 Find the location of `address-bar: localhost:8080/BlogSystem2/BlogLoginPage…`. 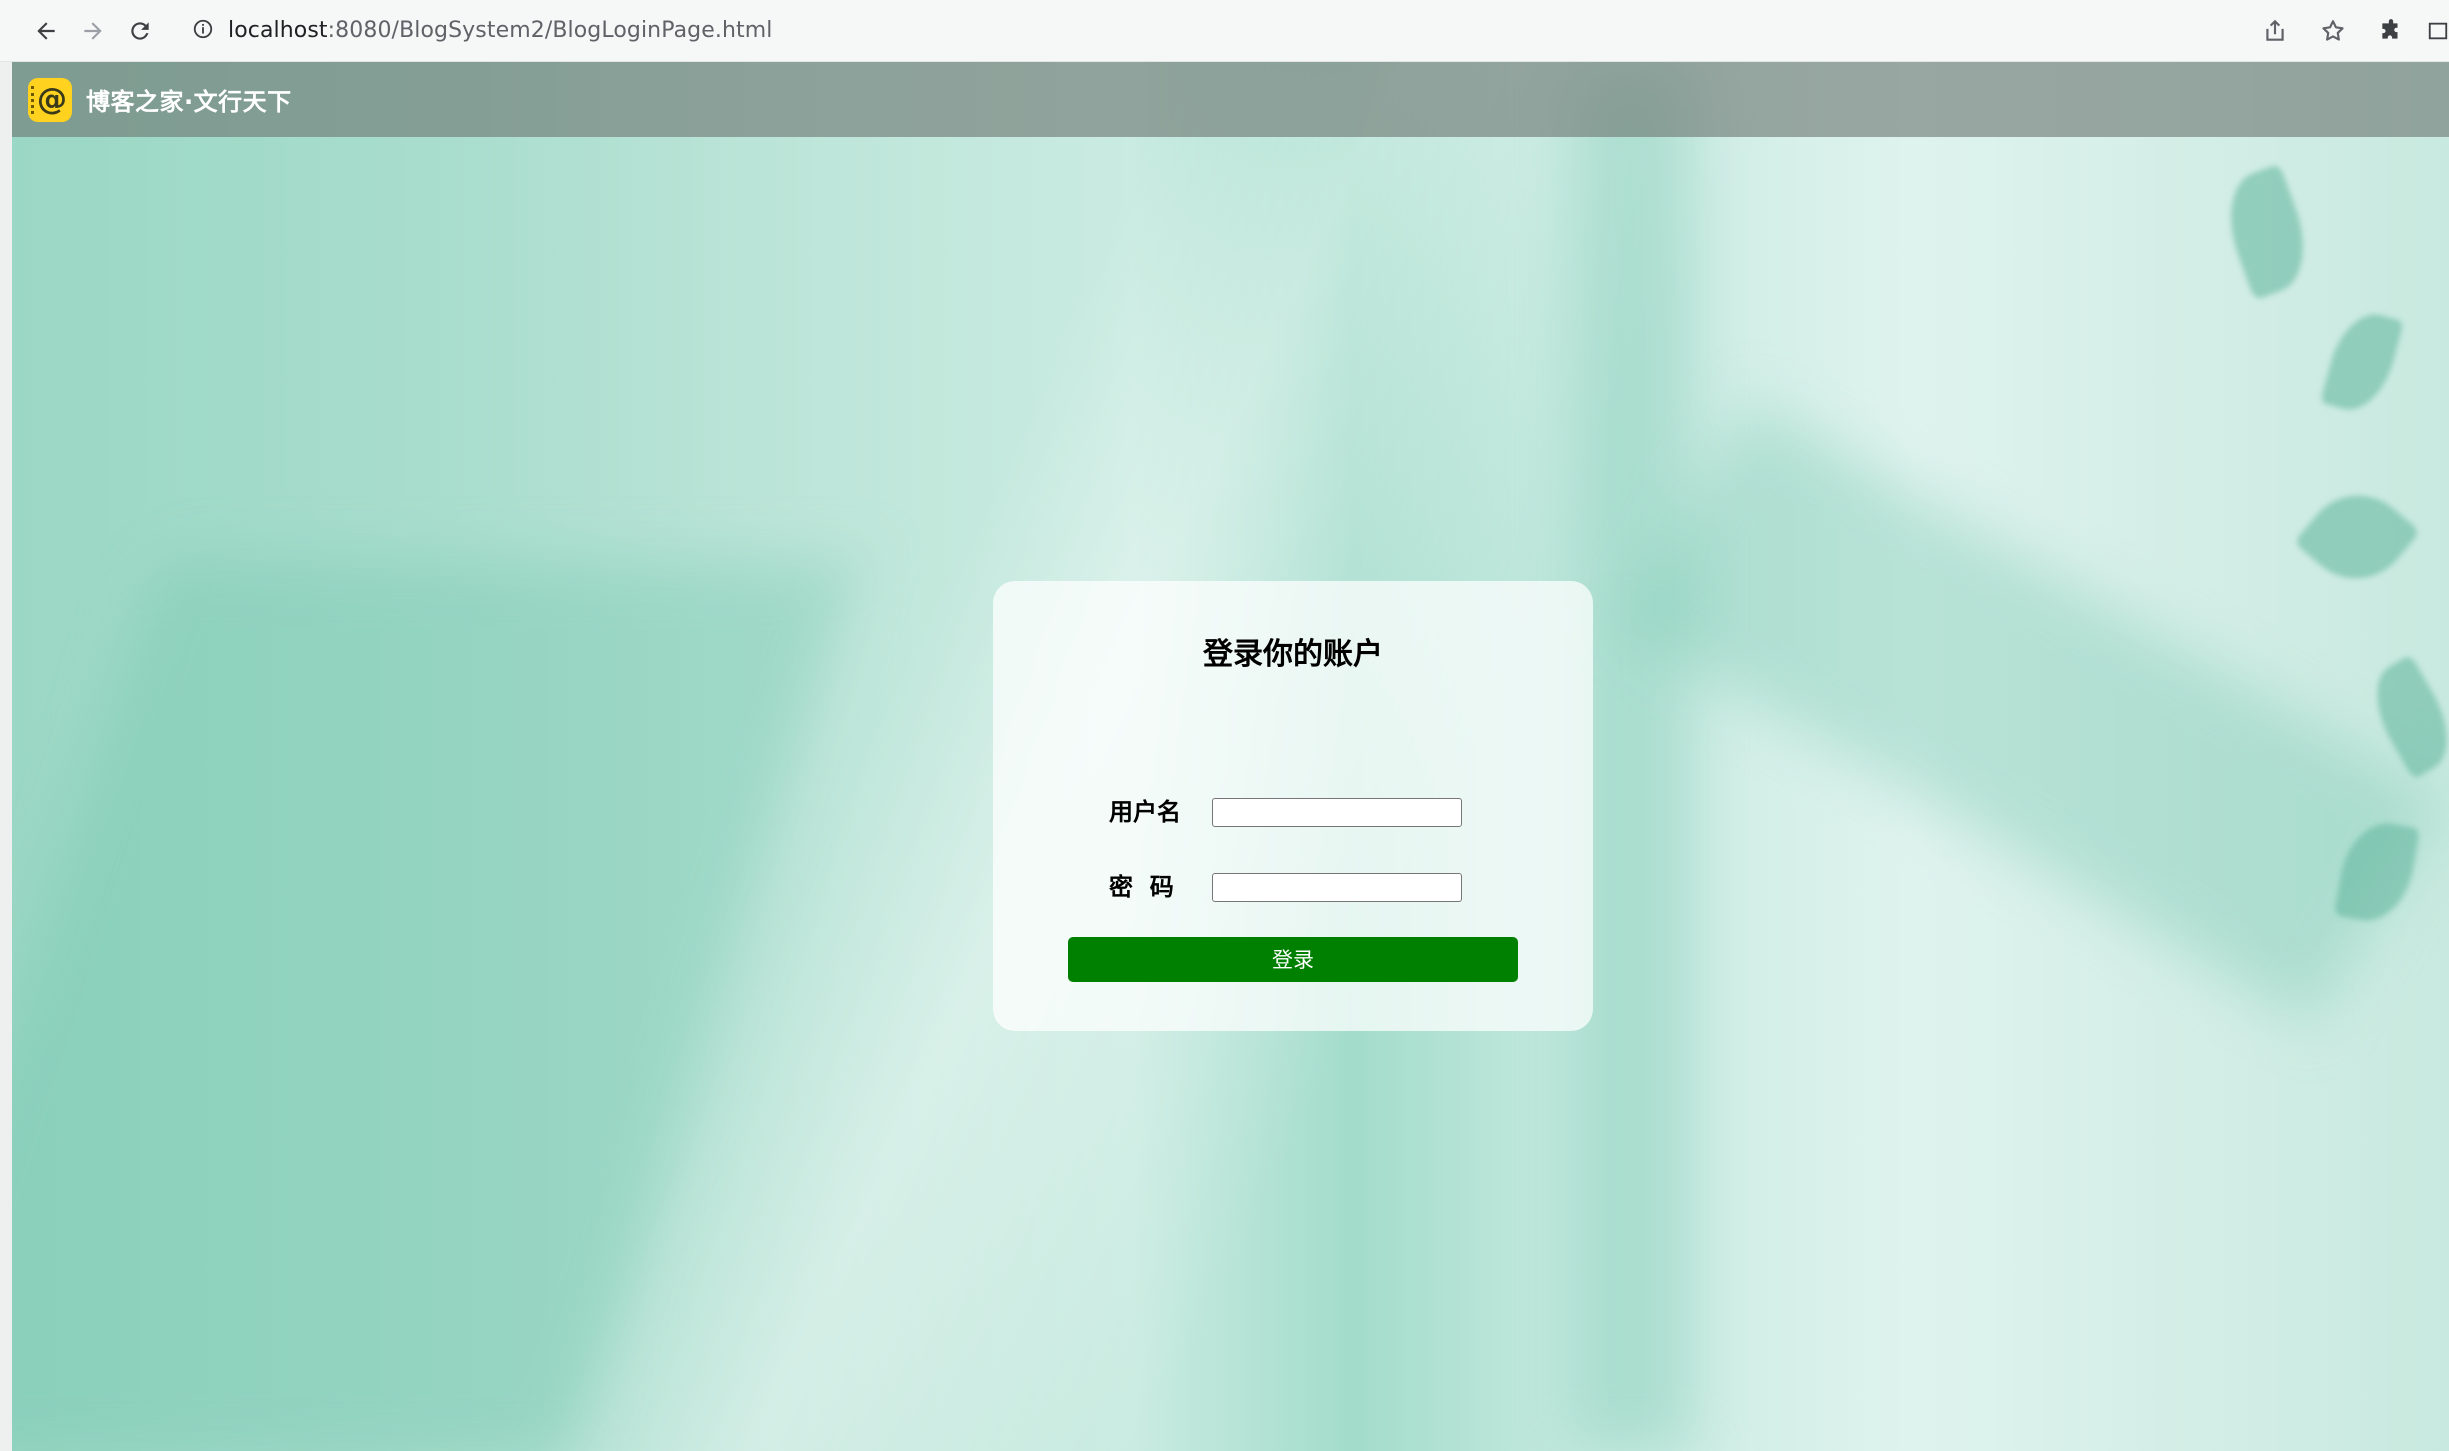

address-bar: localhost:8080/BlogSystem2/BlogLoginPage… is located at coordinates (482, 31).